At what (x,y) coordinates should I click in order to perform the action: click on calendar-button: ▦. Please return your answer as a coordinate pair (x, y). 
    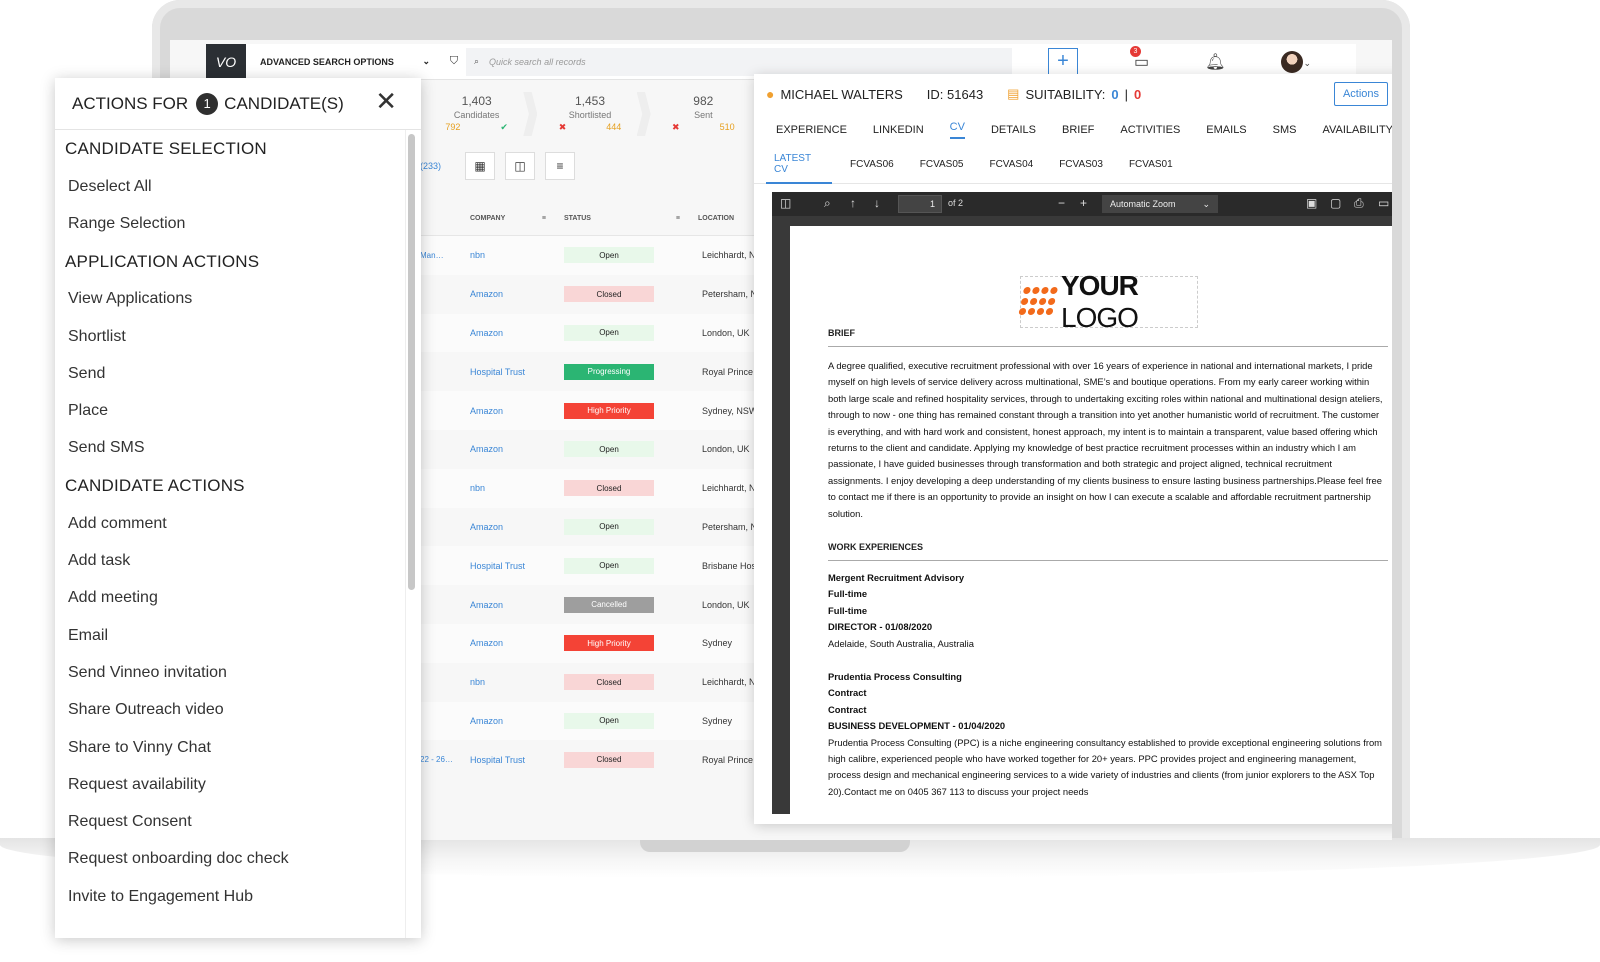
    Looking at the image, I should click on (480, 166).